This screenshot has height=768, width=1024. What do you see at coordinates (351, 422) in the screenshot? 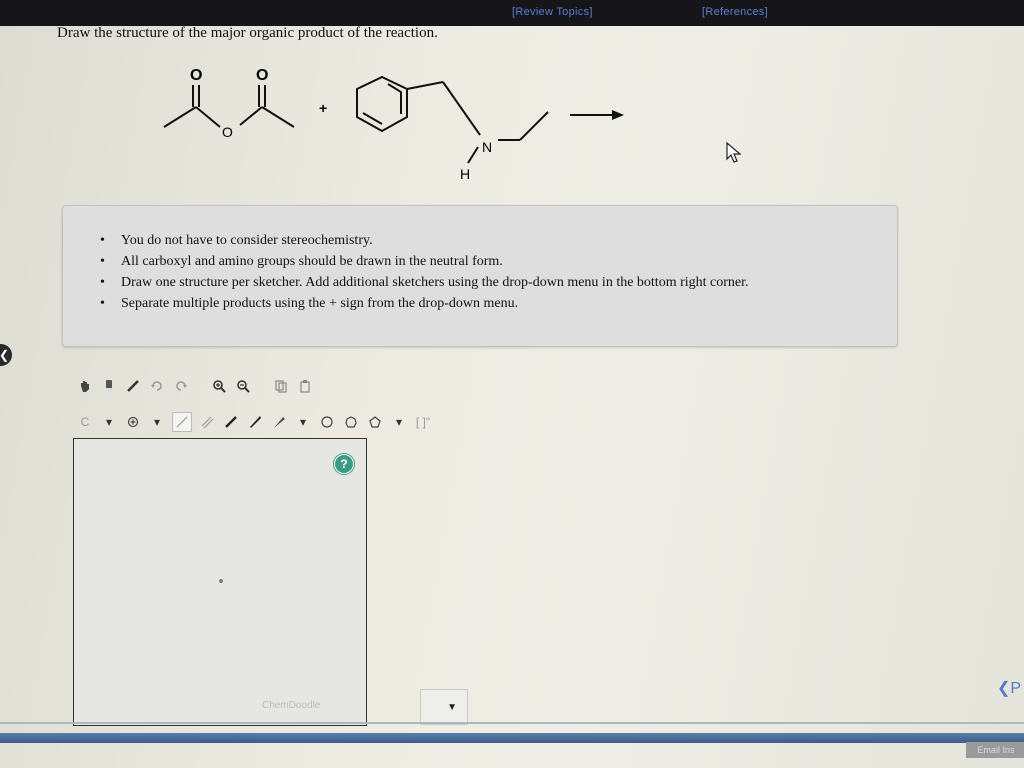
I see `heptagon-ring-icon` at bounding box center [351, 422].